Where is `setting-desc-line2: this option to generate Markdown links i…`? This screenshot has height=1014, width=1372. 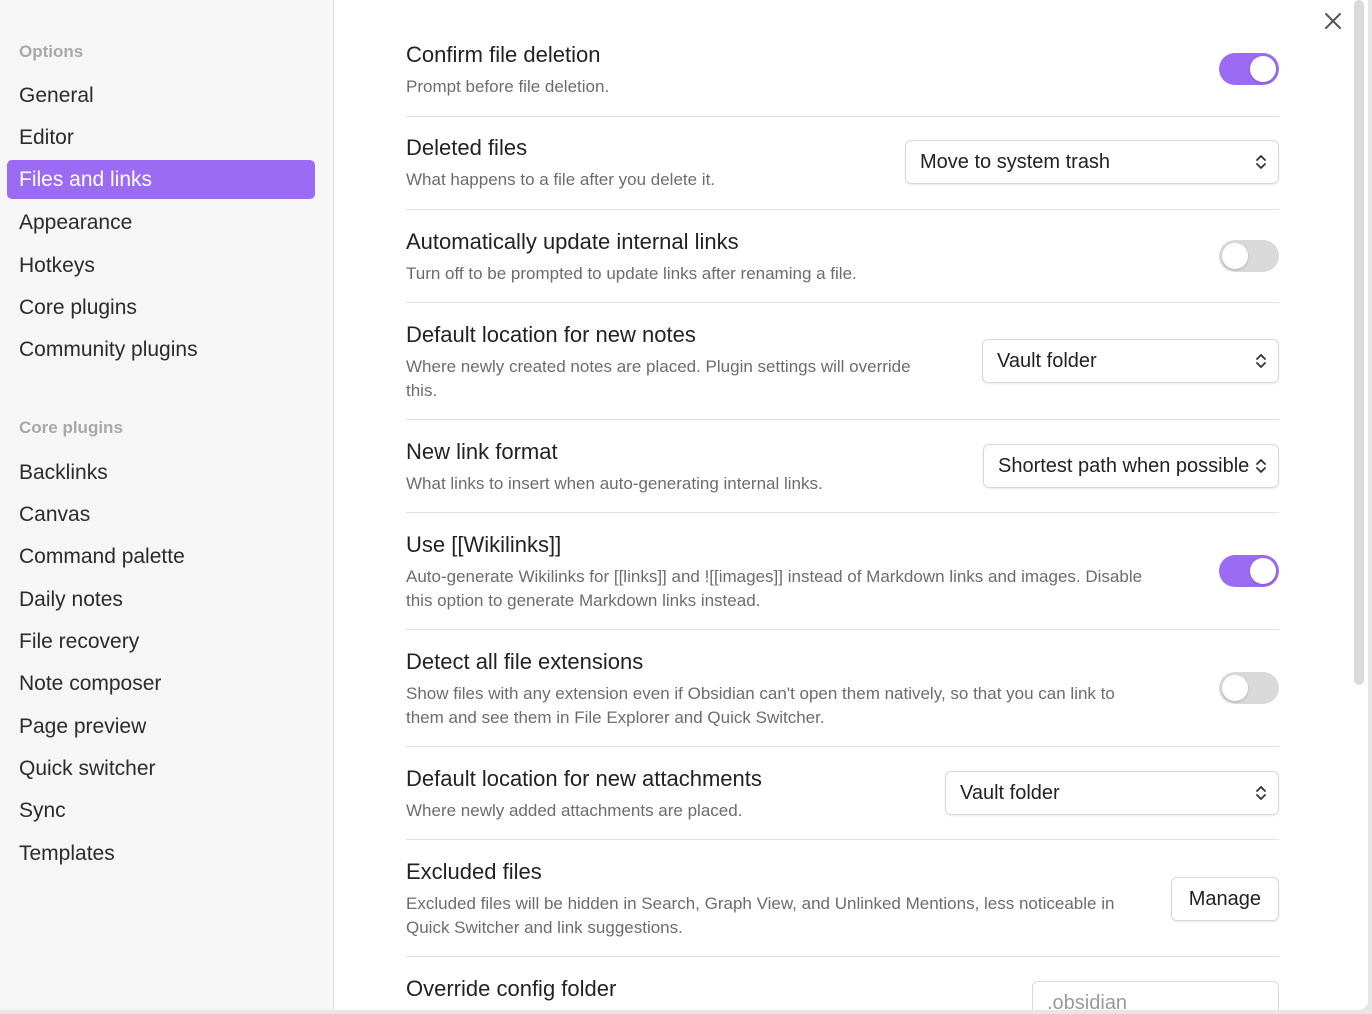
setting-desc-line2: this option to generate Markdown links i… is located at coordinates (583, 600).